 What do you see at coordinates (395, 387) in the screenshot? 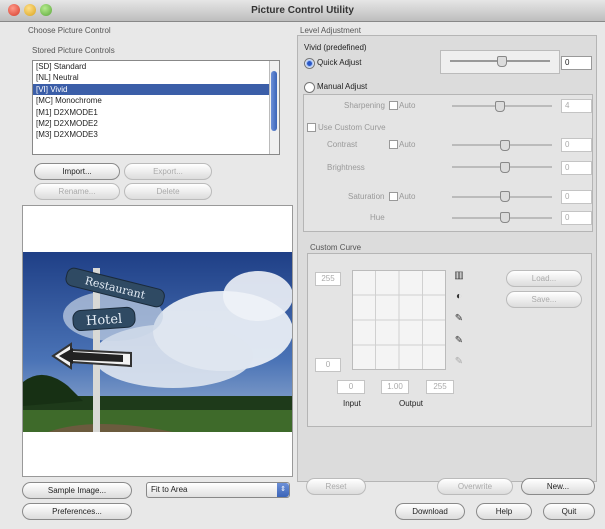
I see `gamma-value-field: 1.00` at bounding box center [395, 387].